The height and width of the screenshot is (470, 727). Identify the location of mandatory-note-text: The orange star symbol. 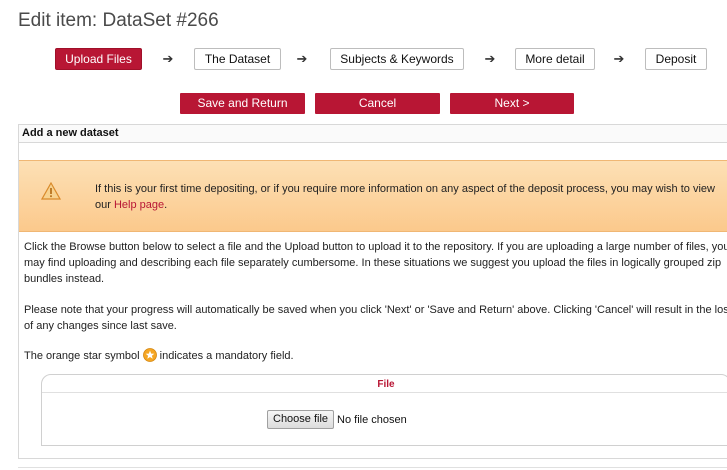
(83, 356).